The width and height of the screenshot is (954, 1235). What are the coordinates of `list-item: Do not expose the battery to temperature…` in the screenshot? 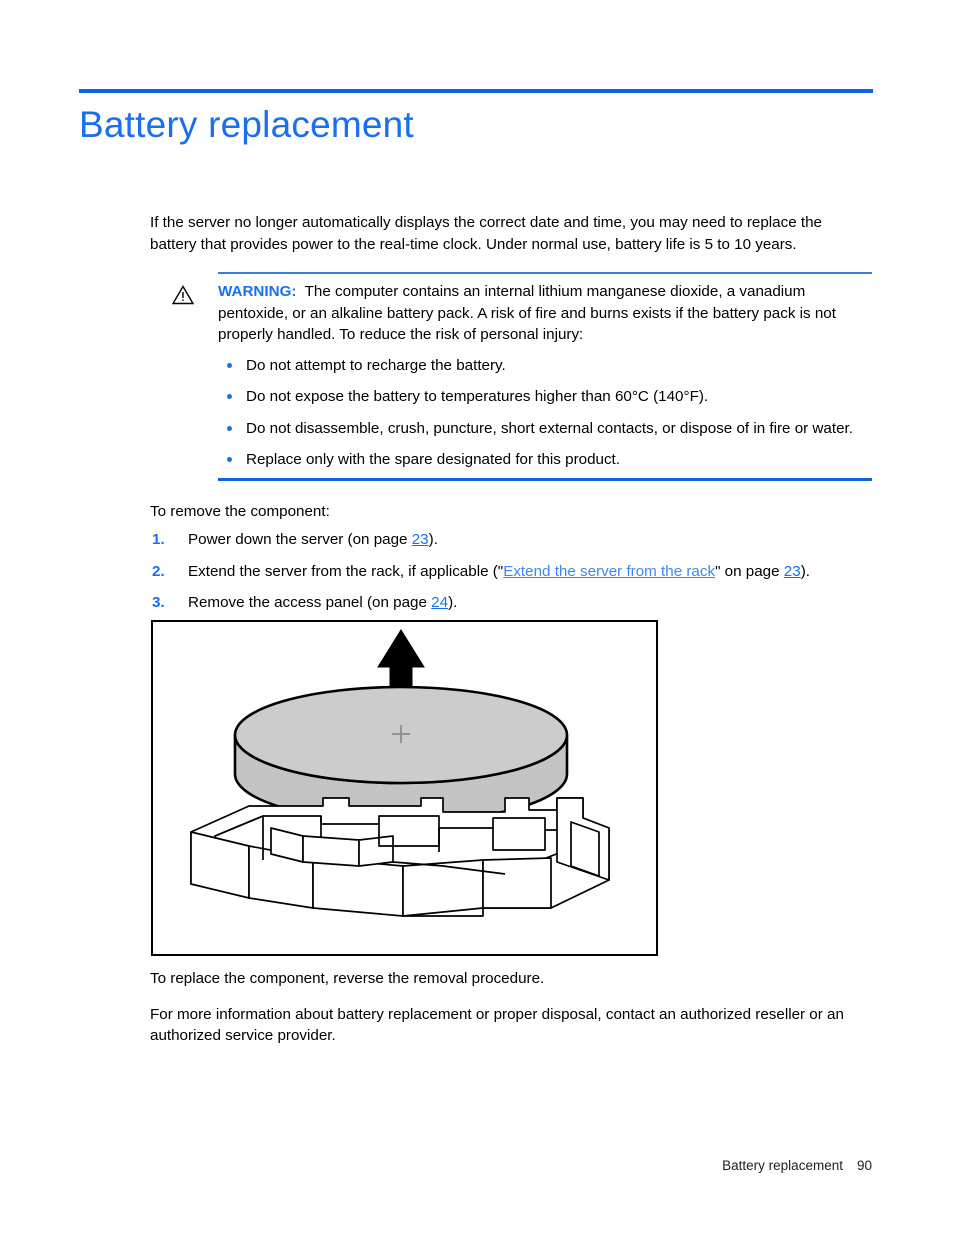 It's located at (545, 397).